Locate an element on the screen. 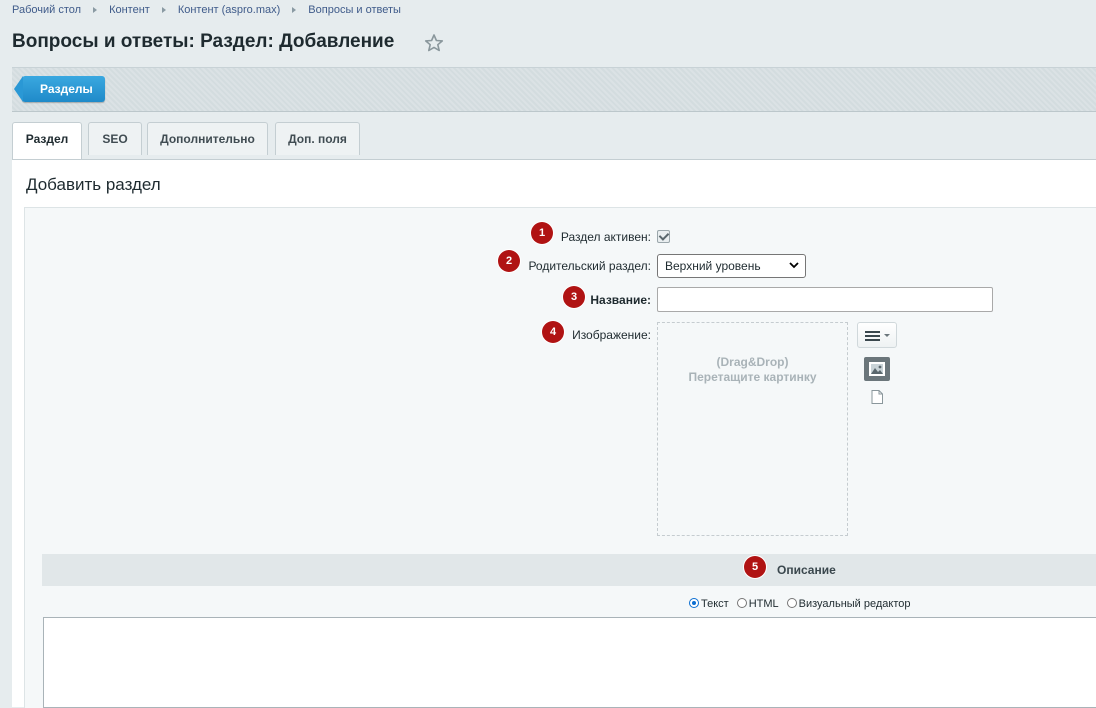  sections-back-button: Разделы is located at coordinates (59, 89).